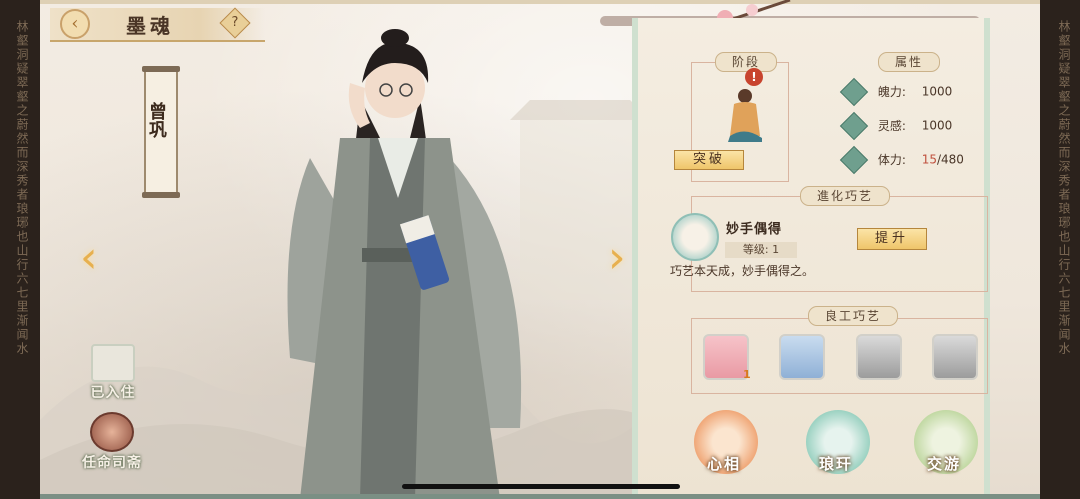 The height and width of the screenshot is (499, 1080). I want to click on home-indicator, so click(541, 486).